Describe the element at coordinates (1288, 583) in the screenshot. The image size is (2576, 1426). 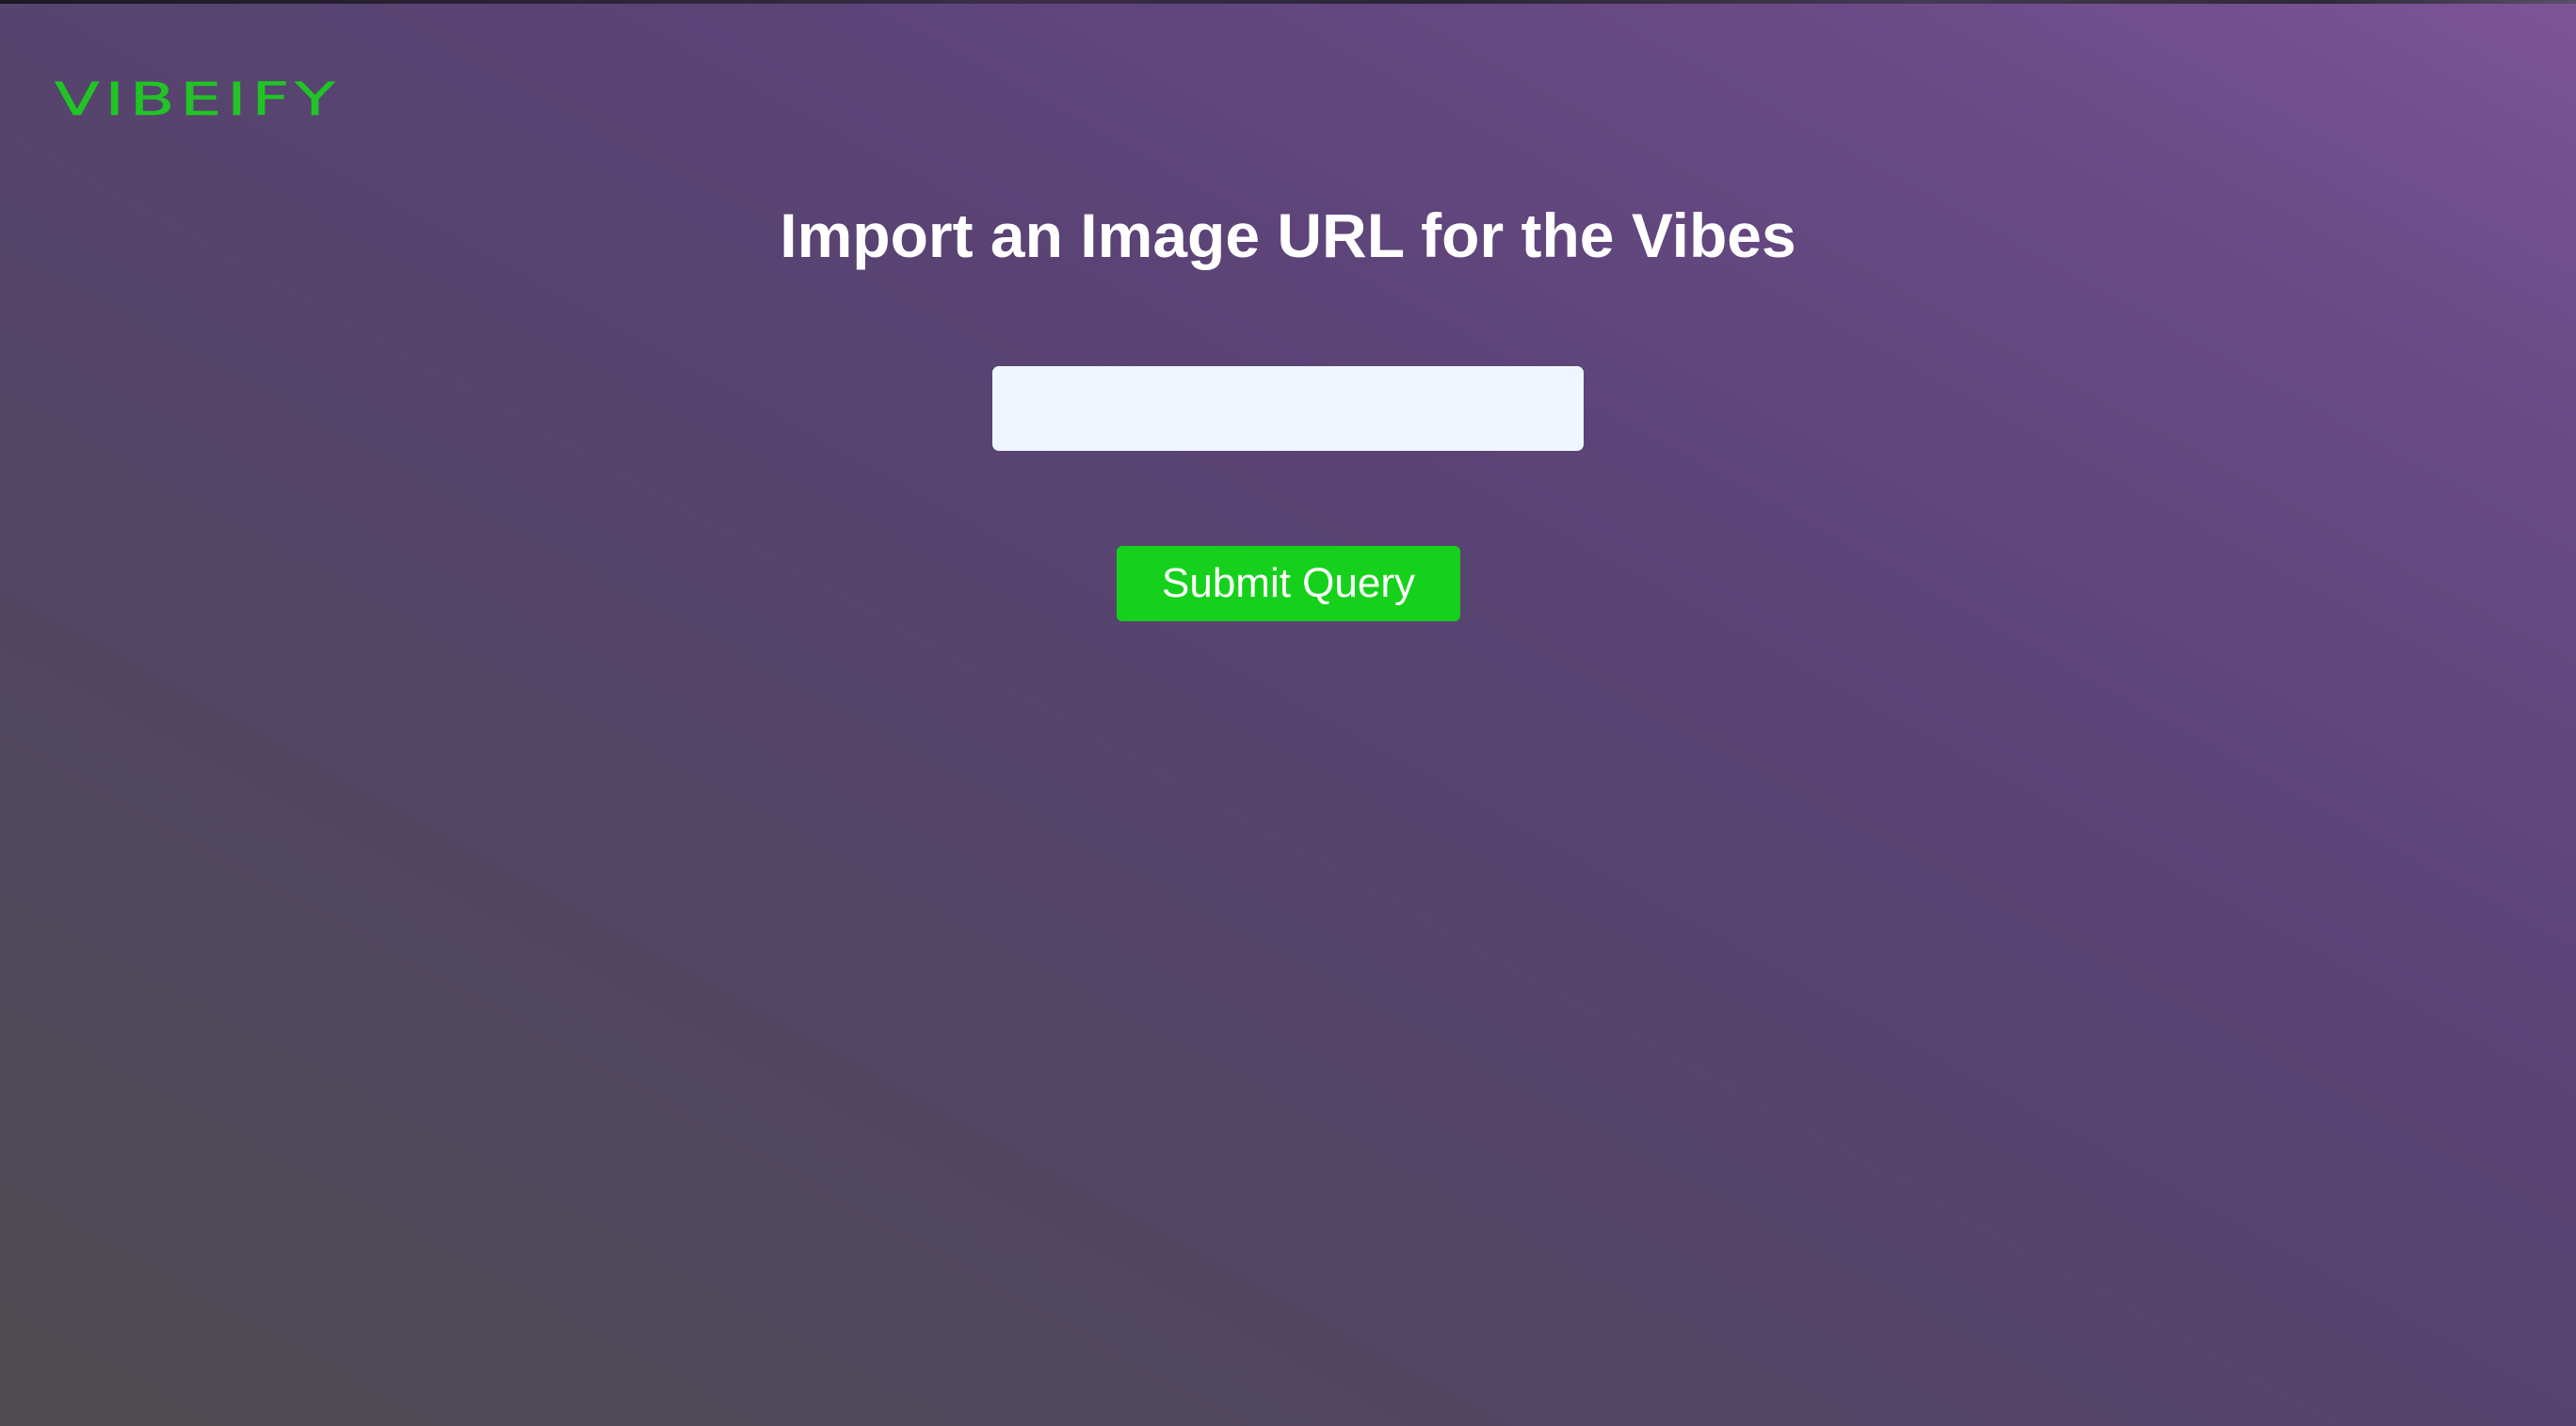
I see `submit-query-button: Submit Query` at that location.